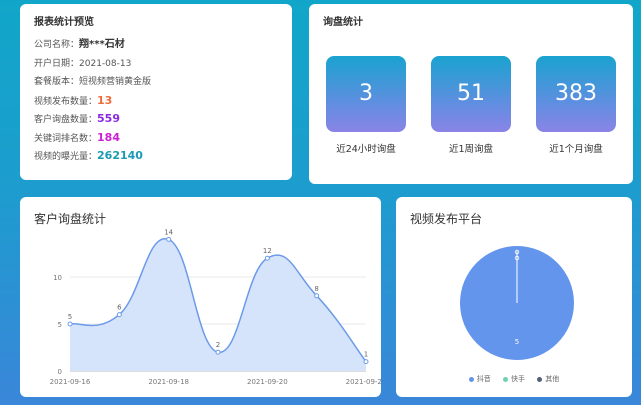 The height and width of the screenshot is (405, 641). What do you see at coordinates (120, 155) in the screenshot?
I see `exposure-value: 262140` at bounding box center [120, 155].